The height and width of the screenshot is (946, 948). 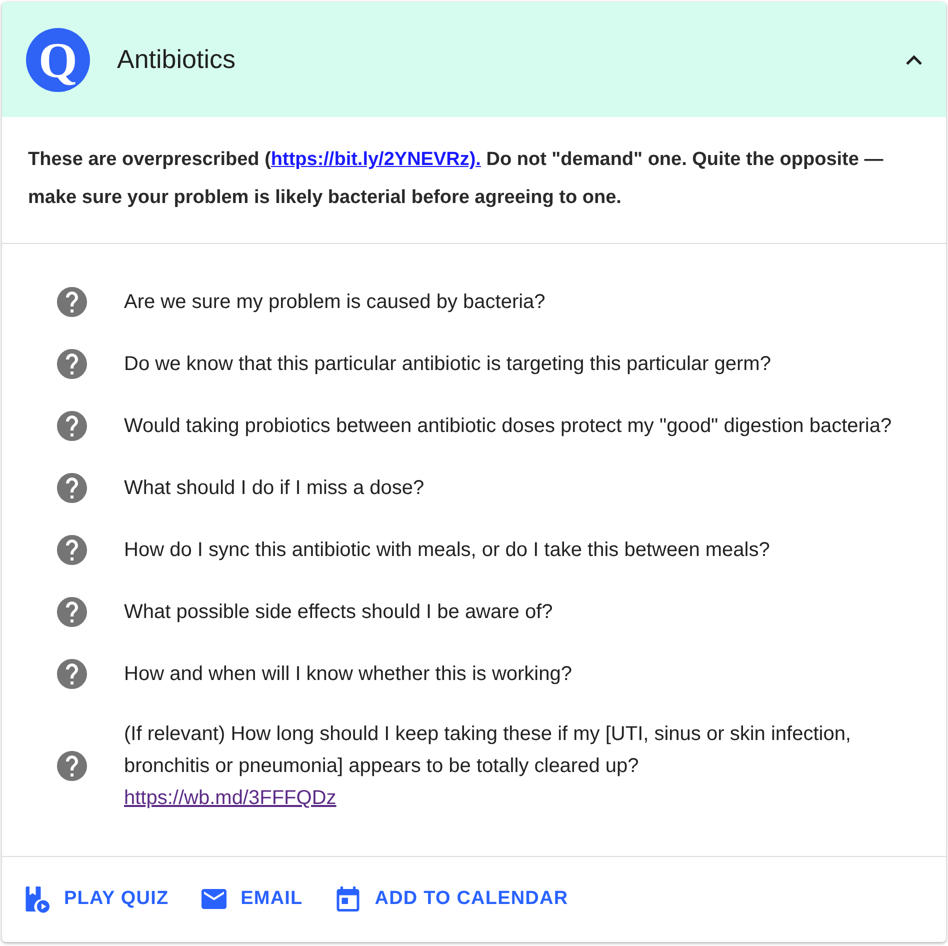 I want to click on question-text: Would taking probiotics between antibiotic doses protect my "good" digestion bacteria?, so click(x=508, y=426).